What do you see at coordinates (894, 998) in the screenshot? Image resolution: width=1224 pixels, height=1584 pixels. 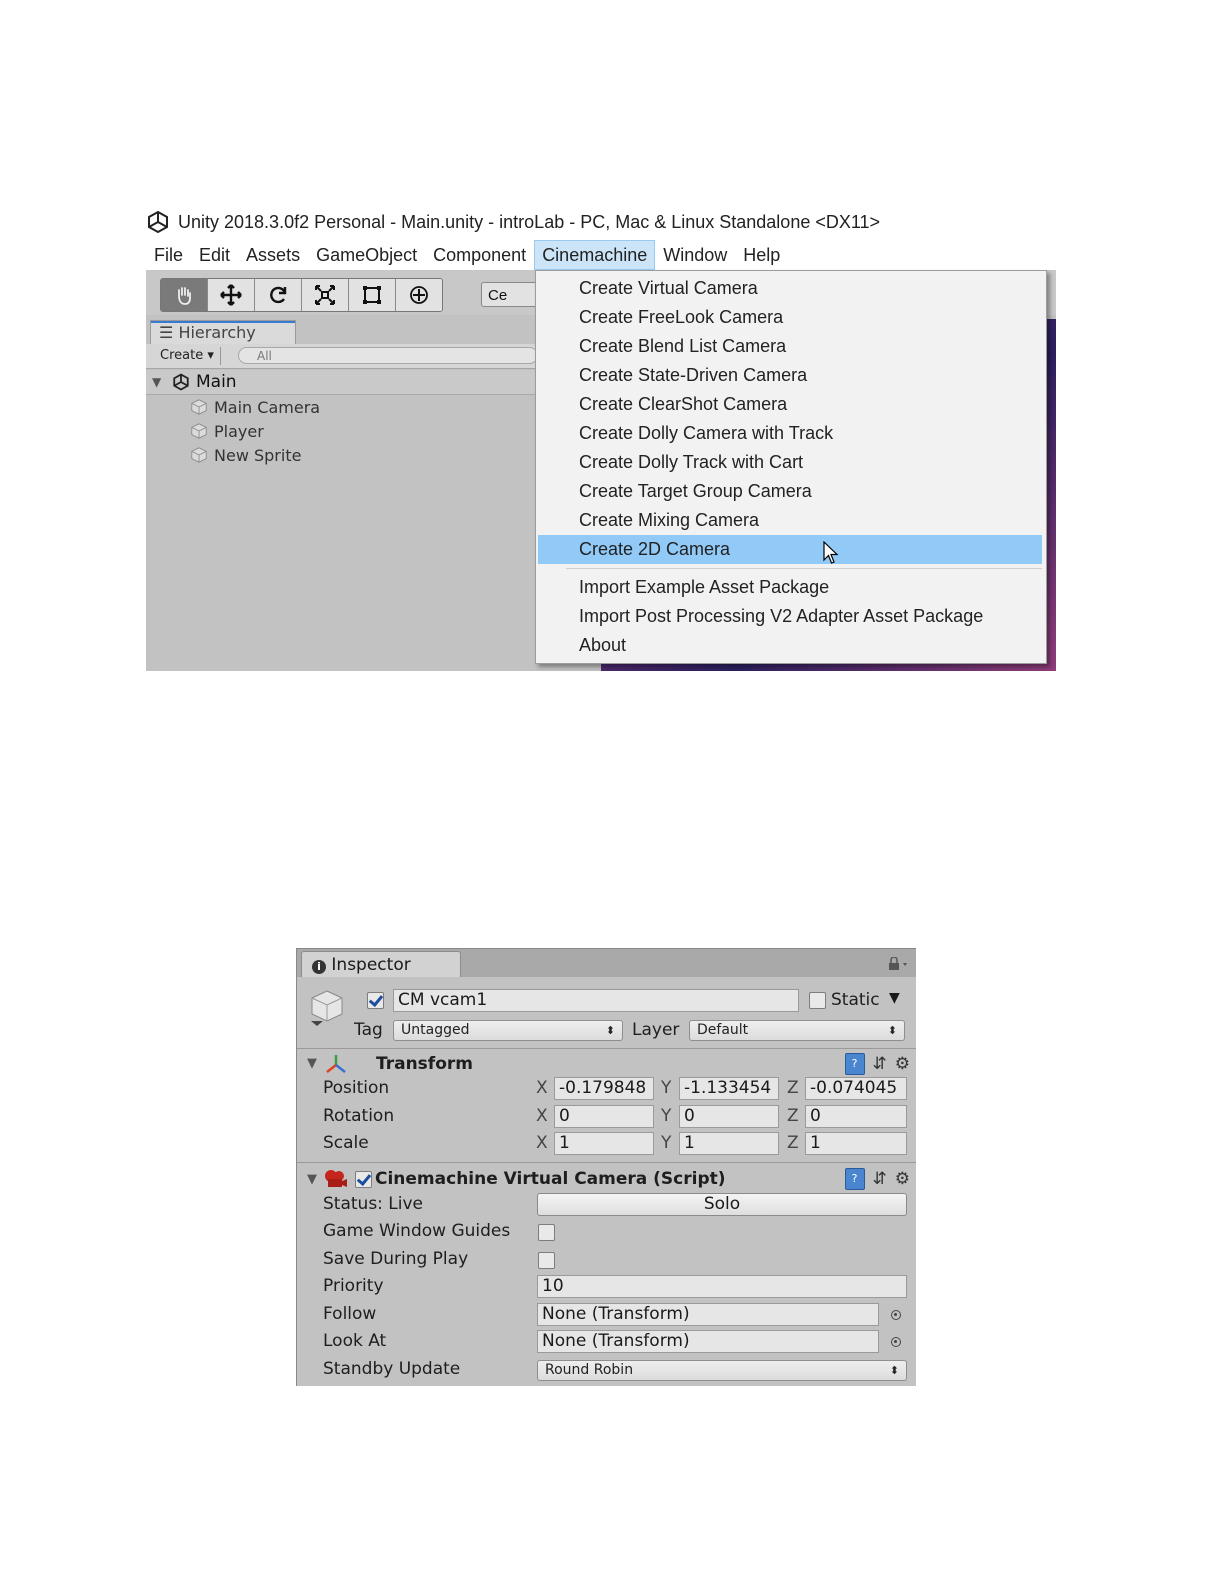 I see `chevron-down-icon: ▼` at bounding box center [894, 998].